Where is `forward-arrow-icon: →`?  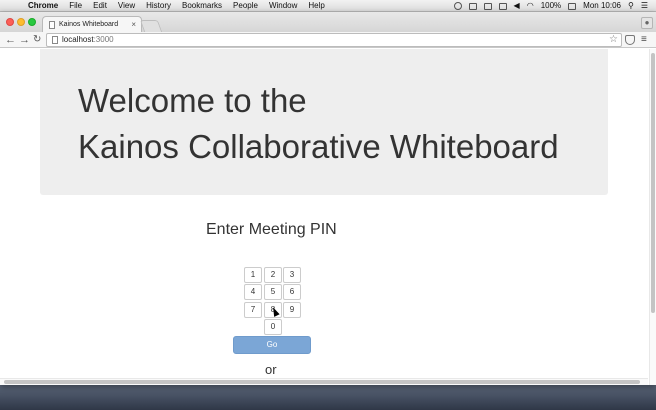 forward-arrow-icon: → is located at coordinates (24, 40).